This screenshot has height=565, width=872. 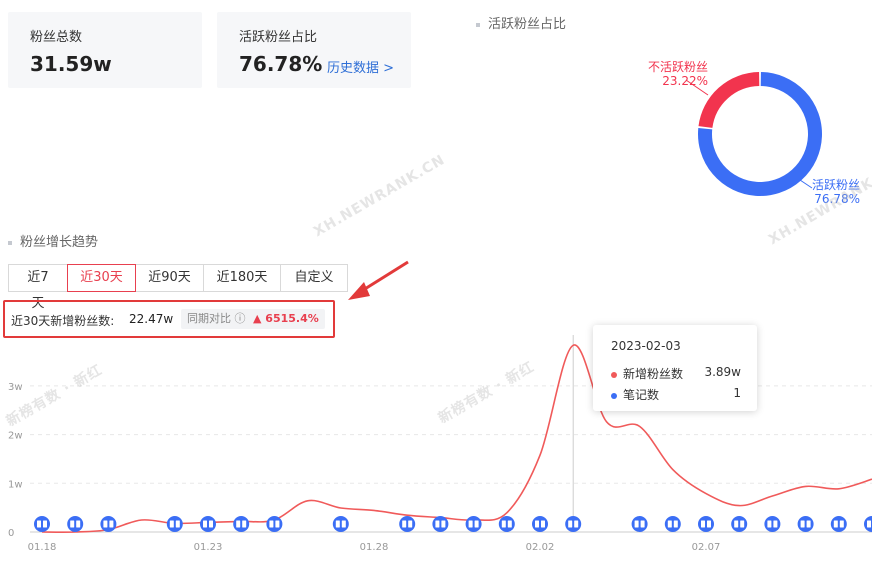 What do you see at coordinates (653, 374) in the screenshot?
I see `tooltip-row1-label: 新增粉丝数` at bounding box center [653, 374].